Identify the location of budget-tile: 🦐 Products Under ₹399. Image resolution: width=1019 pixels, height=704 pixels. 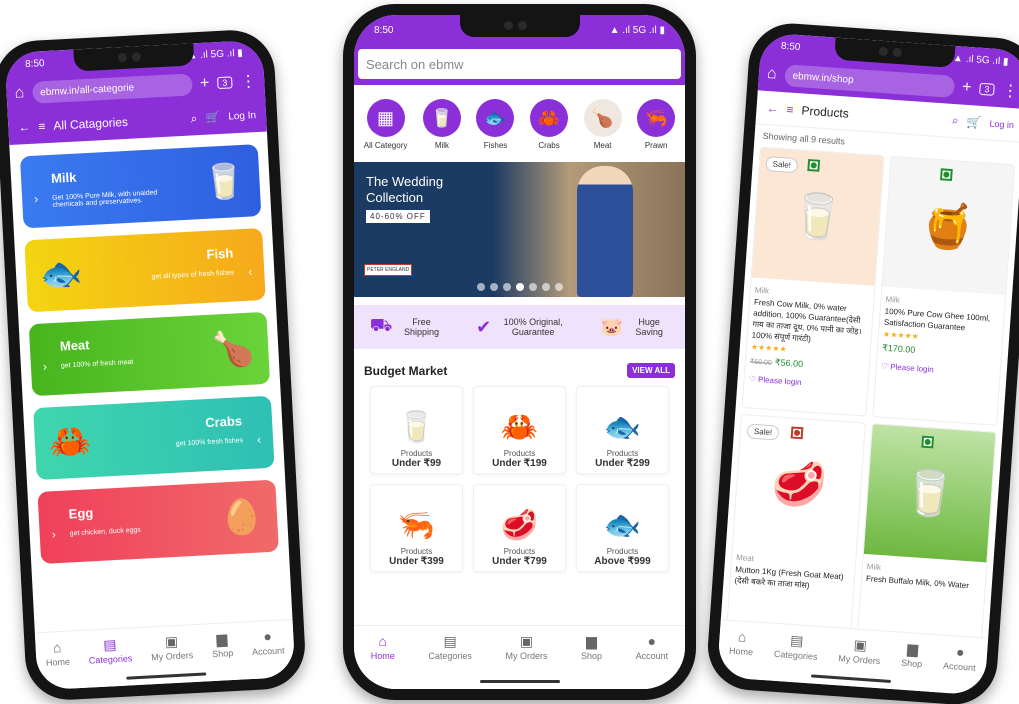
(416, 528).